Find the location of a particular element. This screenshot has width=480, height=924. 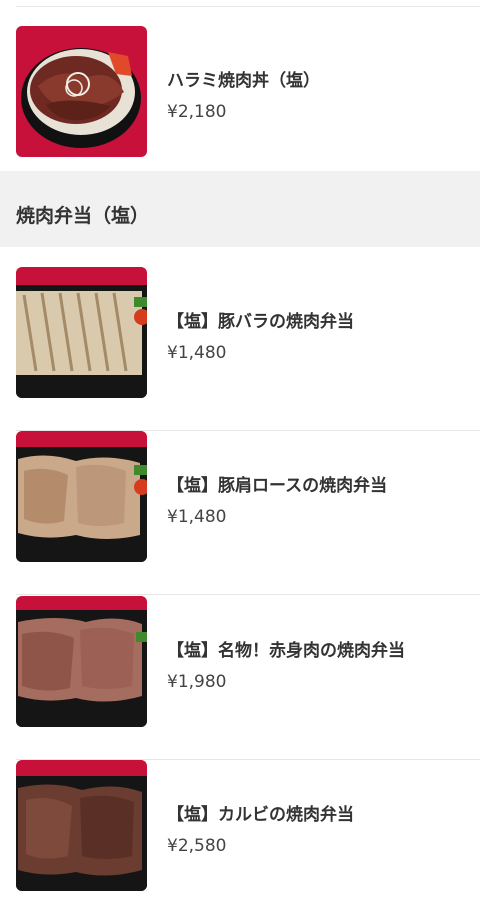

pork-belly-bento-photo is located at coordinates (81, 332).